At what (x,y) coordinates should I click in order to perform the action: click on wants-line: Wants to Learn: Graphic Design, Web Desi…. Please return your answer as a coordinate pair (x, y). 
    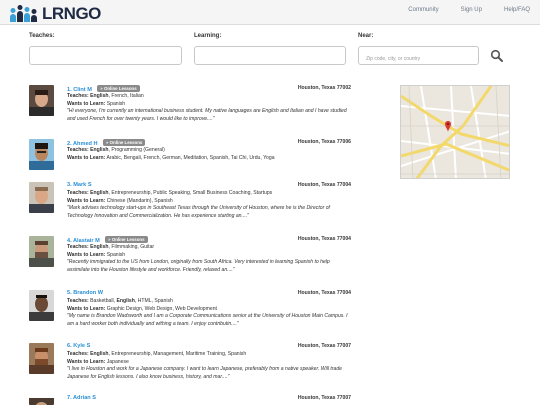
    Looking at the image, I should click on (142, 308).